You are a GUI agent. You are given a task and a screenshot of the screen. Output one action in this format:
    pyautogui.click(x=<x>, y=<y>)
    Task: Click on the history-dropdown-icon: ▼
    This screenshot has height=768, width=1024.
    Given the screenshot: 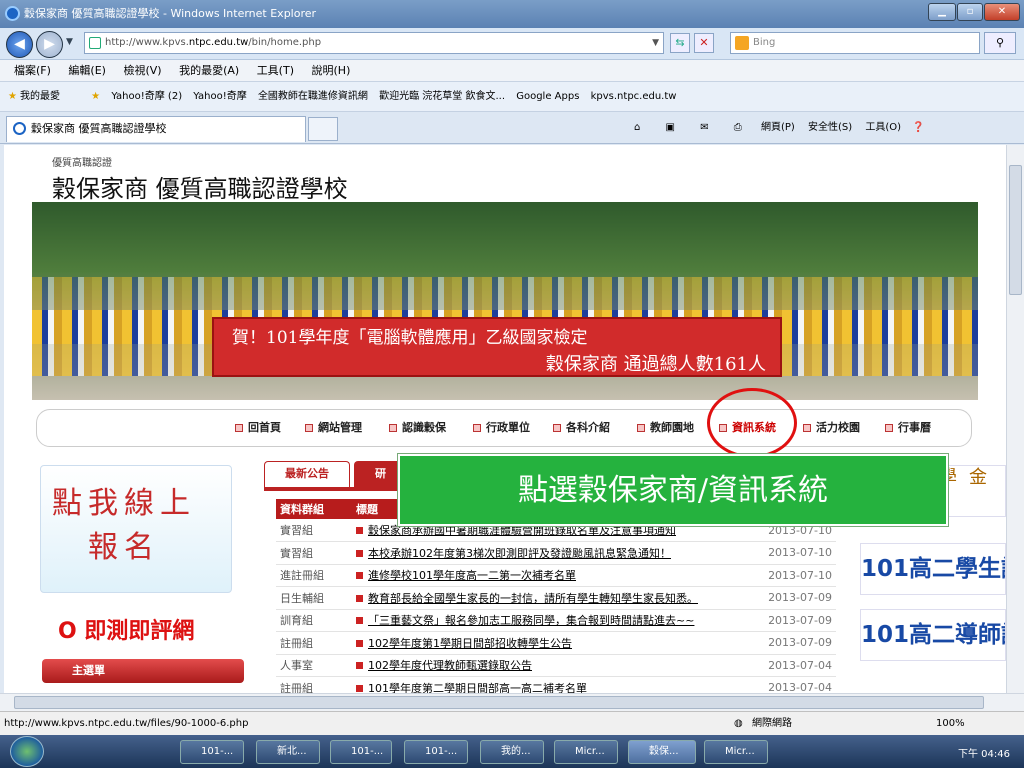 What is the action you would take?
    pyautogui.click(x=69, y=42)
    